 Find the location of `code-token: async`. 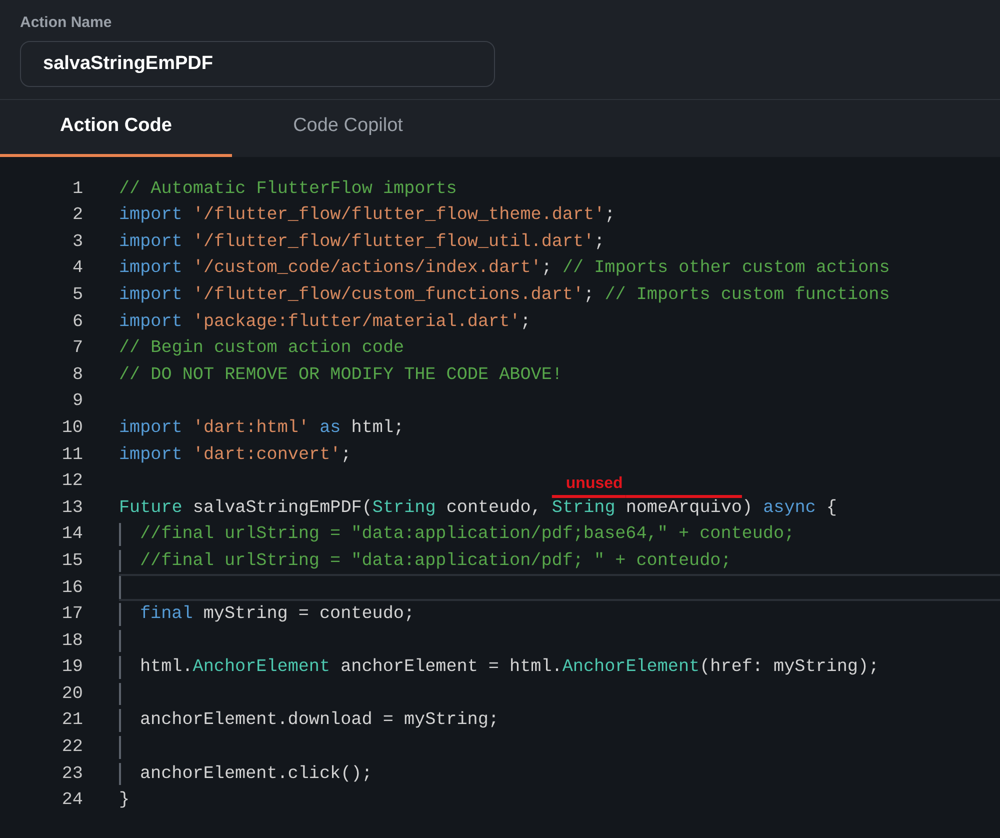

code-token: async is located at coordinates (789, 508).